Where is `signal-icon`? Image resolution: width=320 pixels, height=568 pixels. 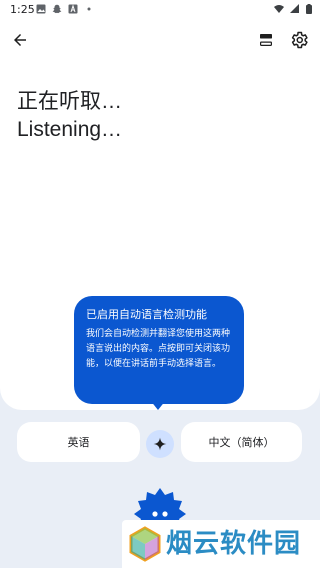
signal-icon is located at coordinates (294, 8).